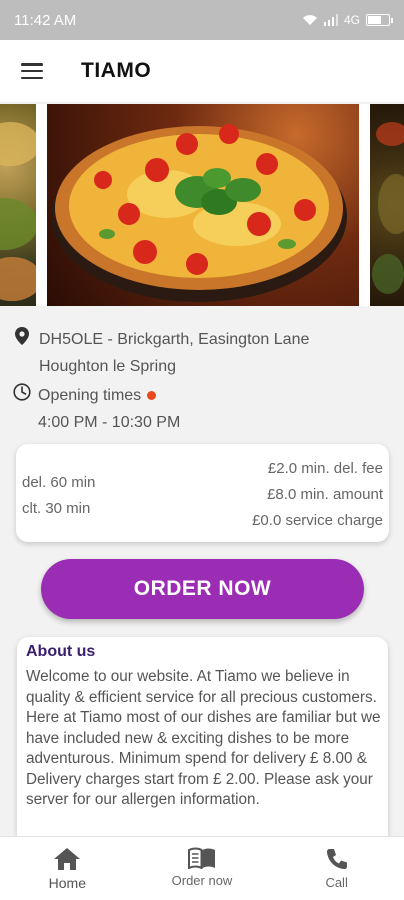 Image resolution: width=404 pixels, height=900 pixels. What do you see at coordinates (309, 20) in the screenshot?
I see `wifi-icon` at bounding box center [309, 20].